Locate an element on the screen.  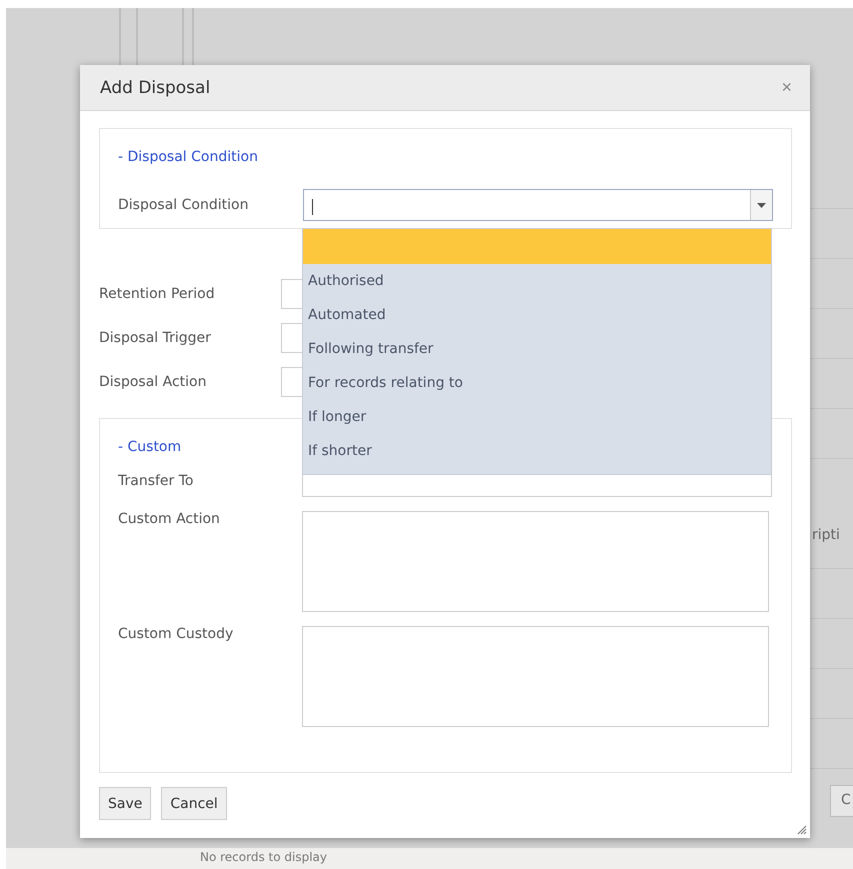
dialog-button: Save is located at coordinates (125, 803).